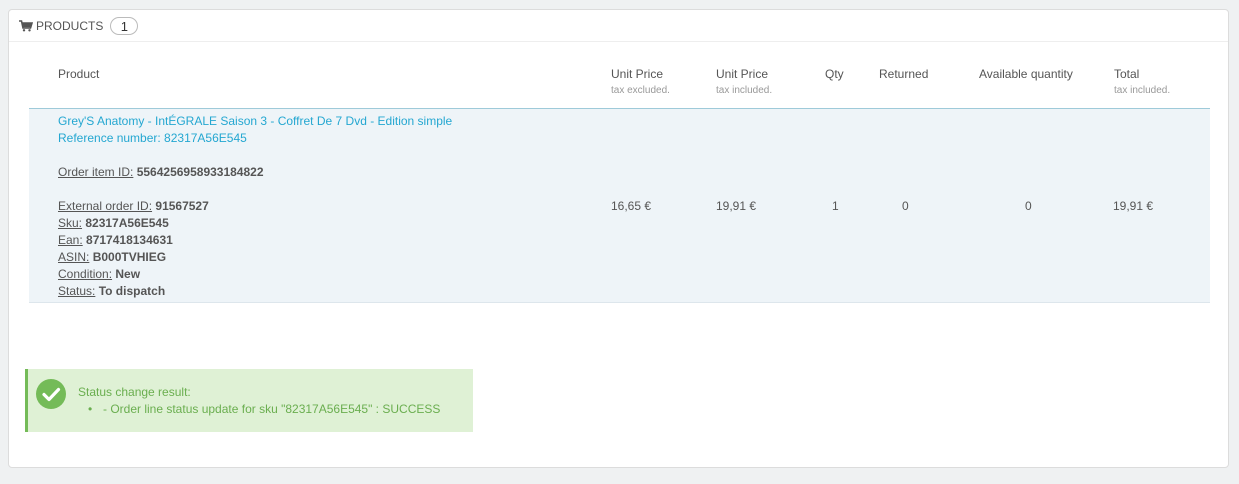  What do you see at coordinates (1028, 206) in the screenshot?
I see `available-quantity-value: 0` at bounding box center [1028, 206].